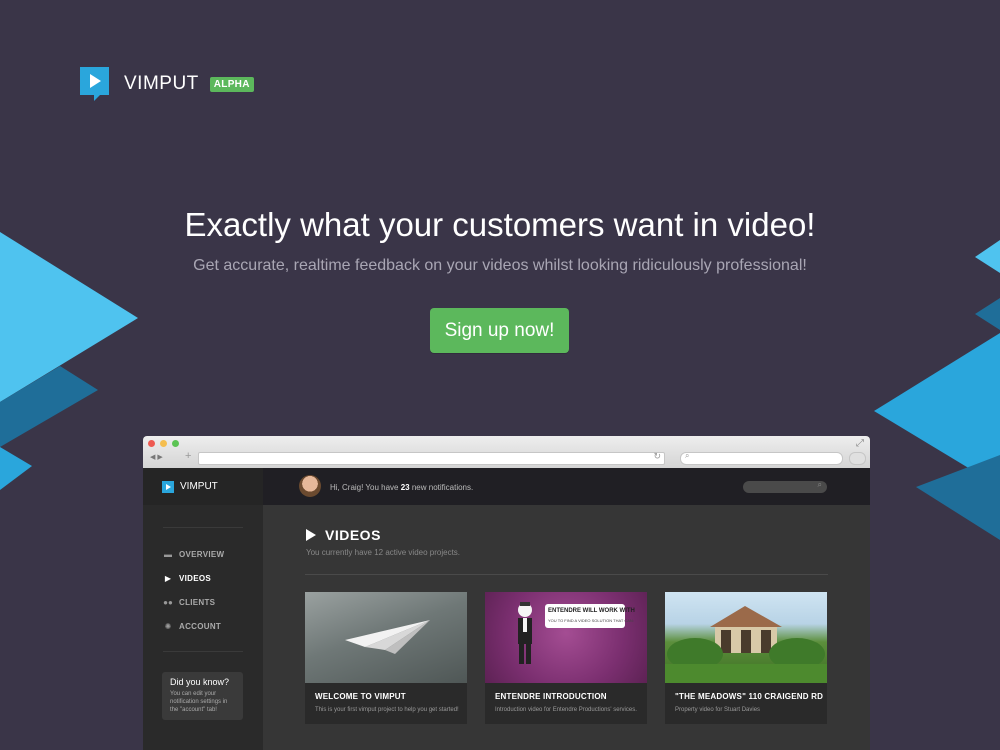 The width and height of the screenshot is (1000, 750). I want to click on paper-plane-icon, so click(387, 637).